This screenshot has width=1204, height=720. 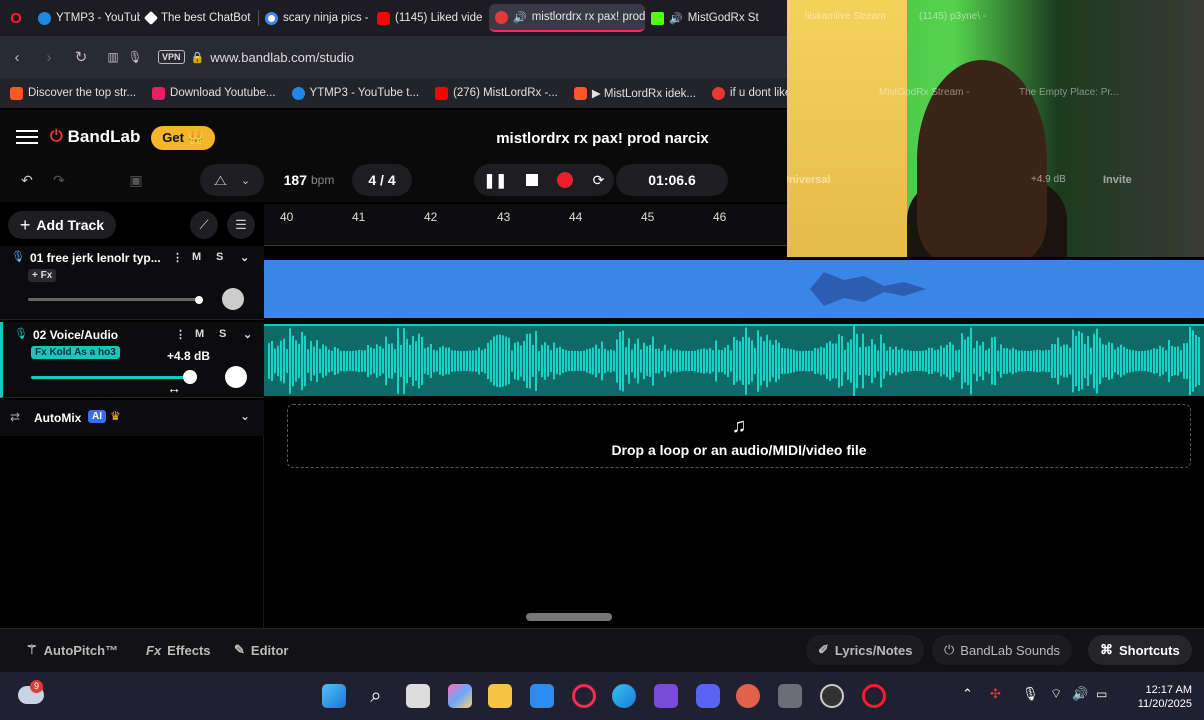 I want to click on menu-icon, so click(x=27, y=137).